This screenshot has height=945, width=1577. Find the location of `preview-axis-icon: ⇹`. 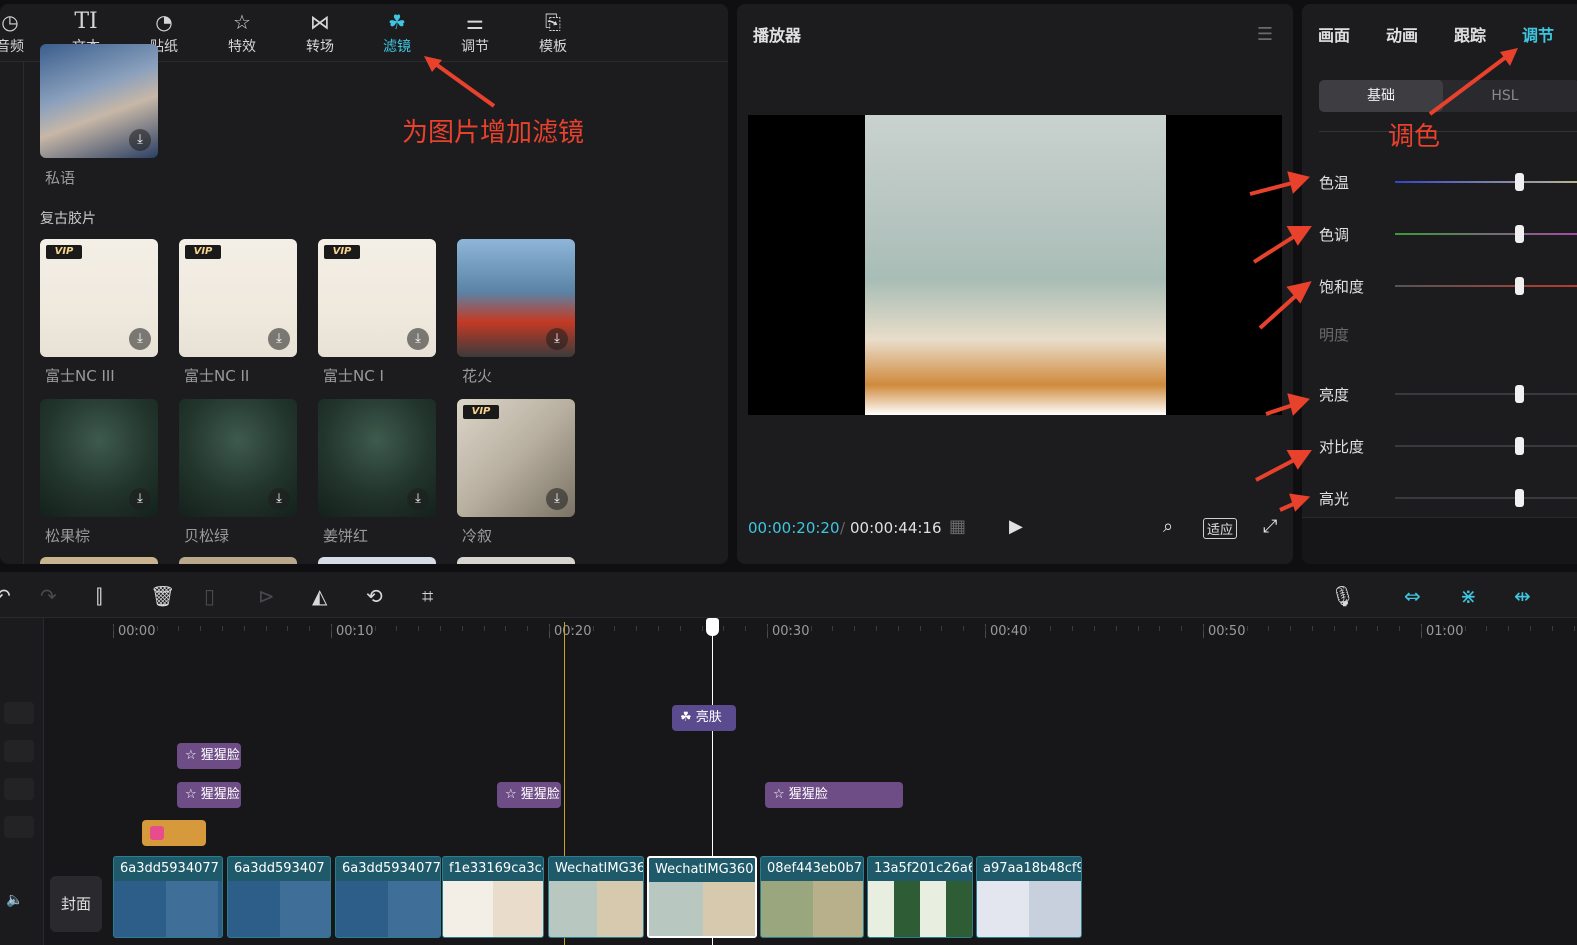

preview-axis-icon: ⇹ is located at coordinates (1522, 596).